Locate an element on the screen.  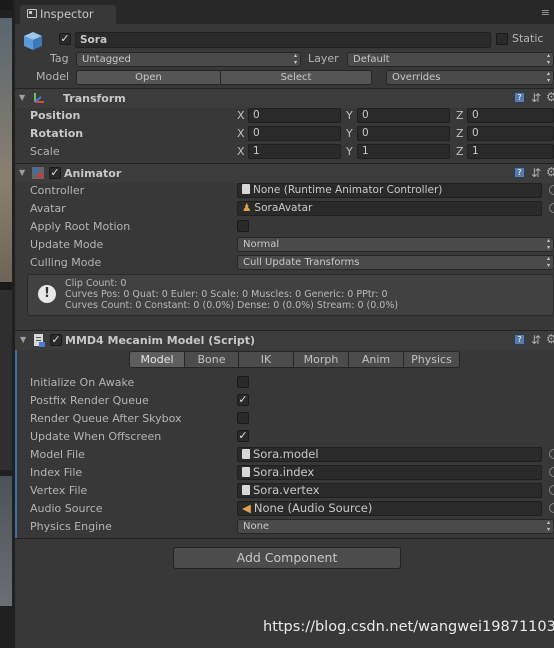
postfix-render-queue-toggle: ✓ is located at coordinates (243, 400).